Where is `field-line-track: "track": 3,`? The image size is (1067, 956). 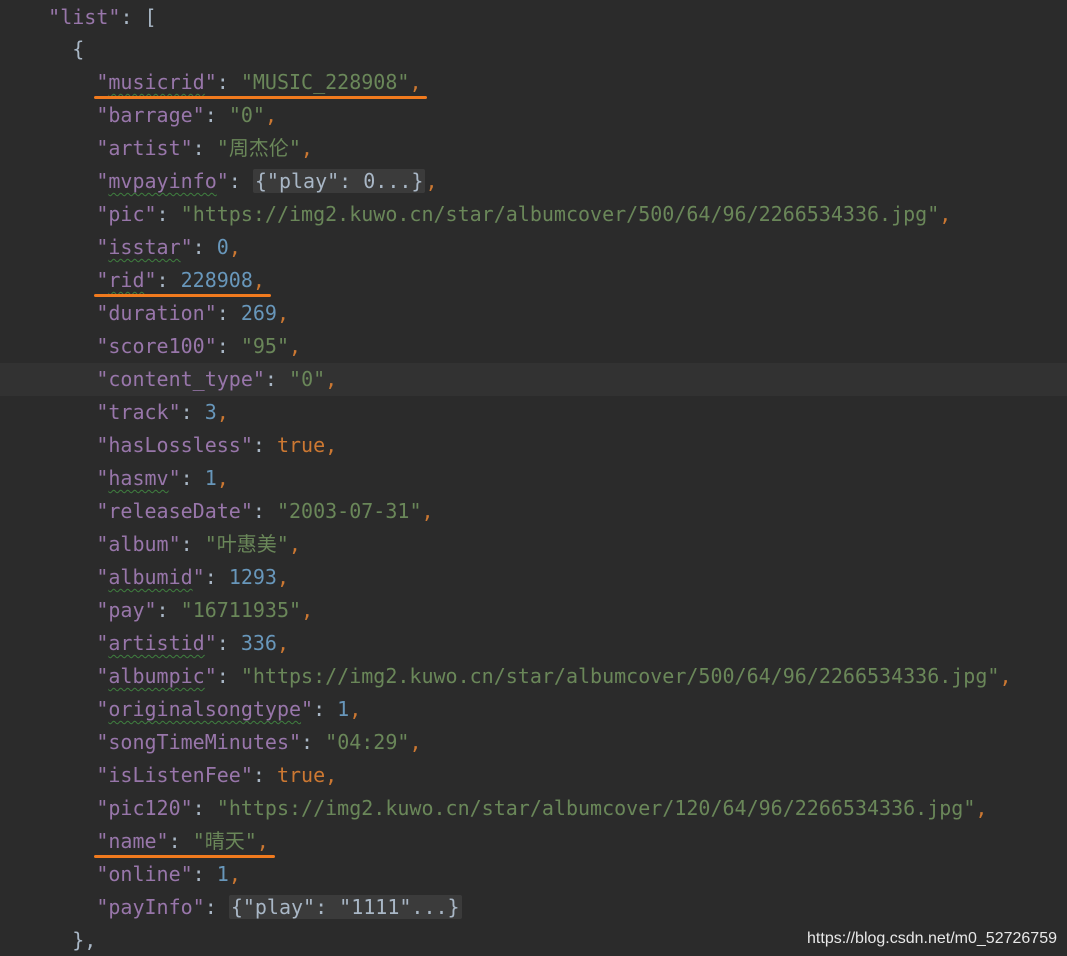
field-line-track: "track": 3, is located at coordinates (162, 412).